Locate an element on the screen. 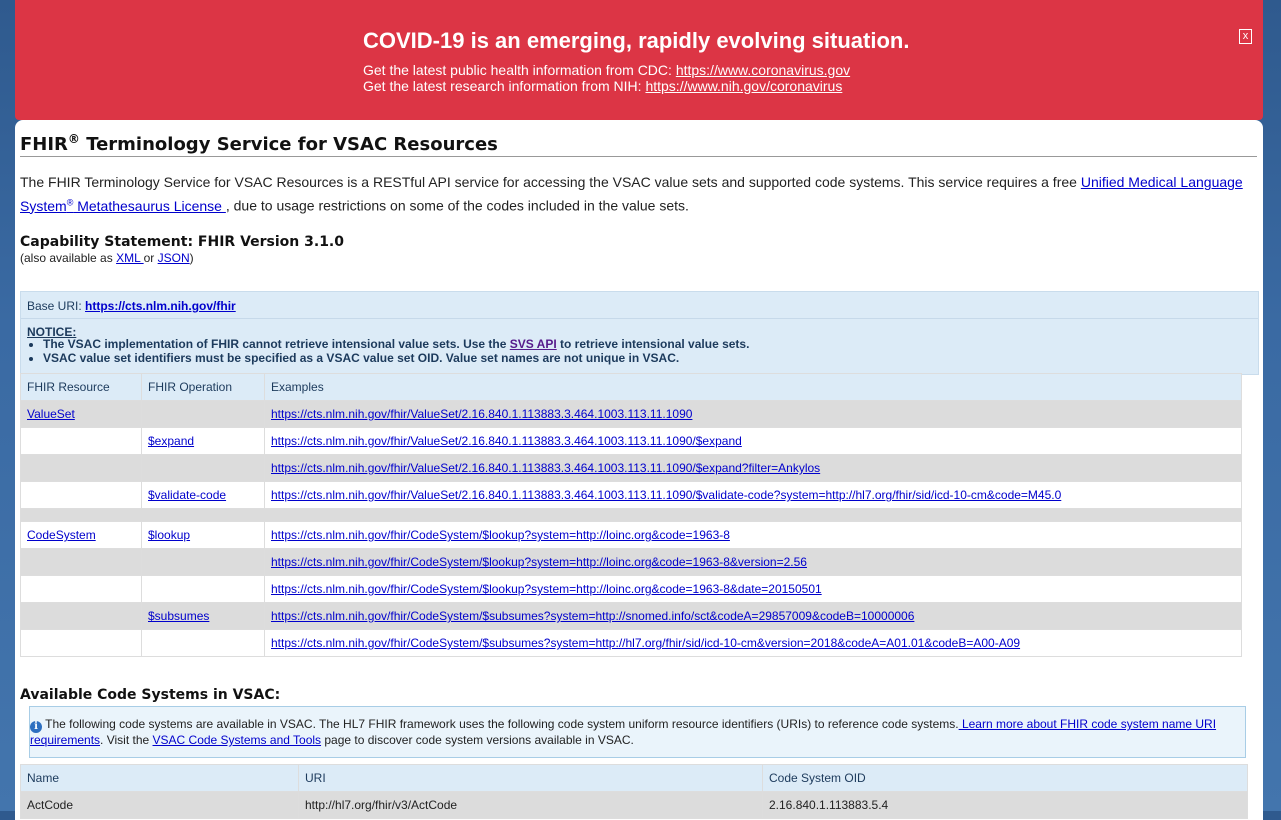  formats-suffix: ) is located at coordinates (191, 258).